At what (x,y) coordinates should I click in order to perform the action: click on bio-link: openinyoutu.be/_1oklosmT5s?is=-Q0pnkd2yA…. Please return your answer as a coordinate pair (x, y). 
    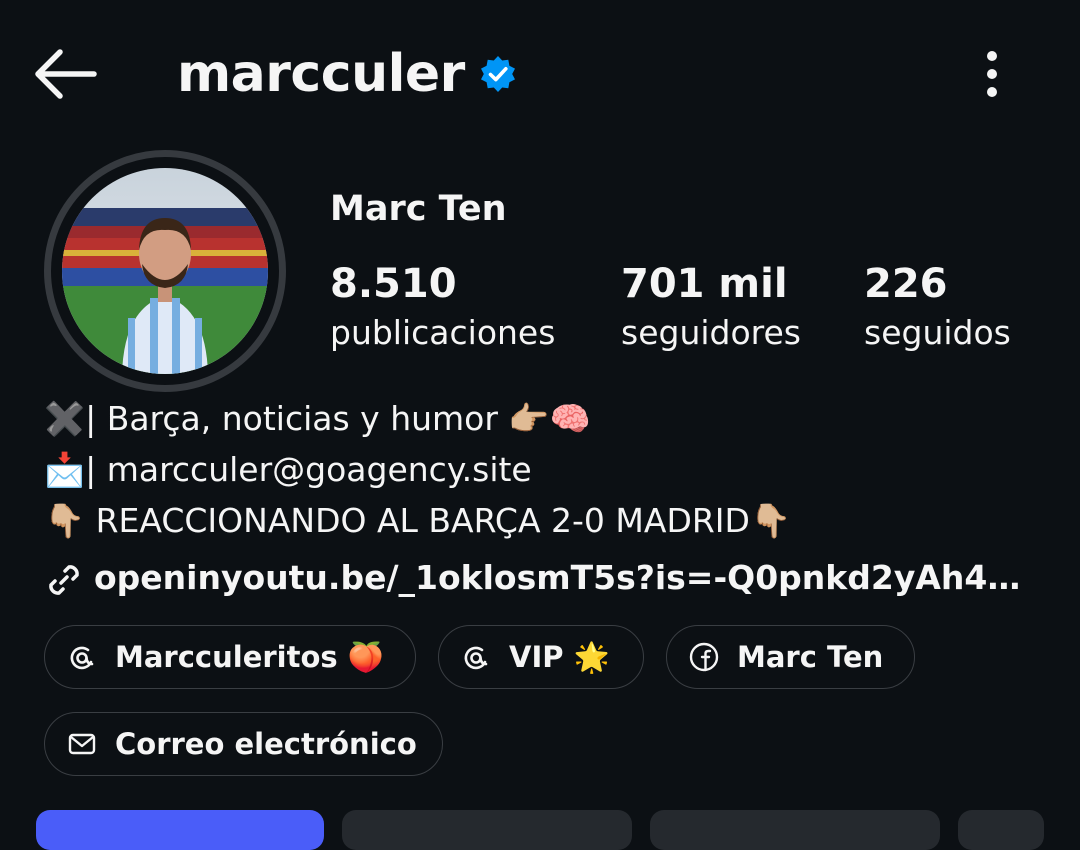
    Looking at the image, I should click on (532, 578).